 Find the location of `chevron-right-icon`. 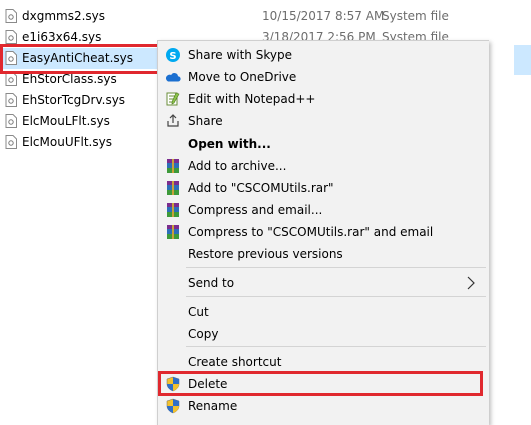

chevron-right-icon is located at coordinates (471, 283).